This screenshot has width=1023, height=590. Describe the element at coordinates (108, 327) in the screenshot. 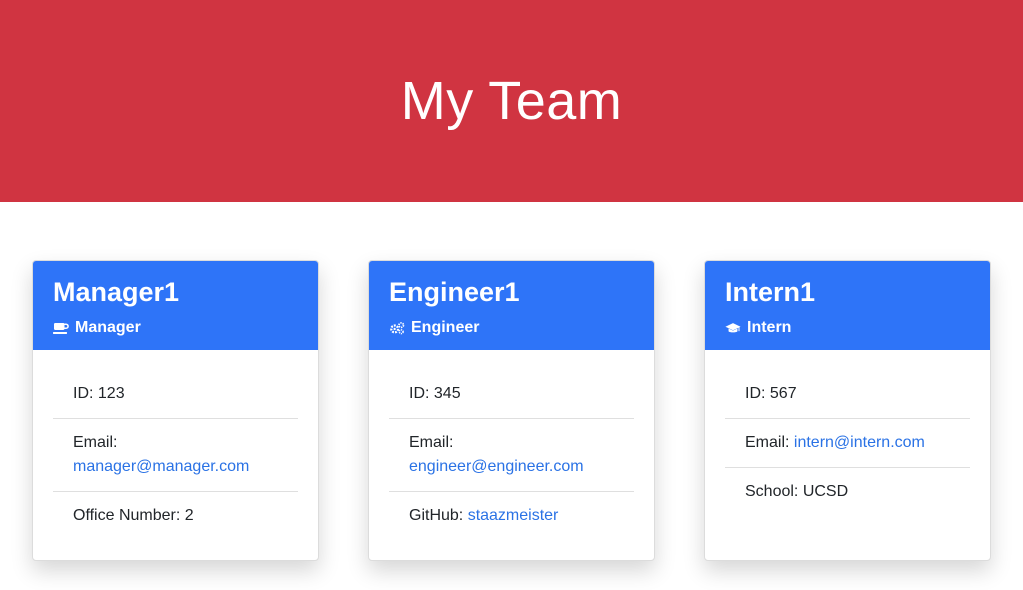

I see `role-label: Manager` at that location.